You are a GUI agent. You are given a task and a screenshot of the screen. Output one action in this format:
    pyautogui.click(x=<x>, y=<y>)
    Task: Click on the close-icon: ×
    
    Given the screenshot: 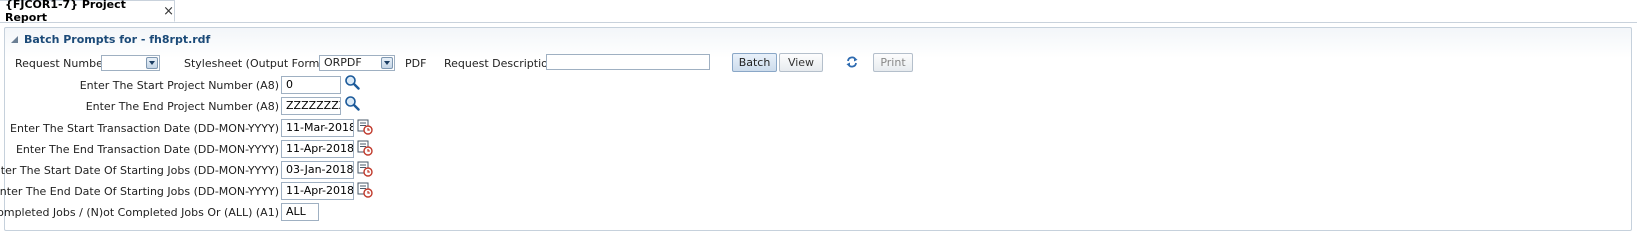 What is the action you would take?
    pyautogui.click(x=168, y=11)
    